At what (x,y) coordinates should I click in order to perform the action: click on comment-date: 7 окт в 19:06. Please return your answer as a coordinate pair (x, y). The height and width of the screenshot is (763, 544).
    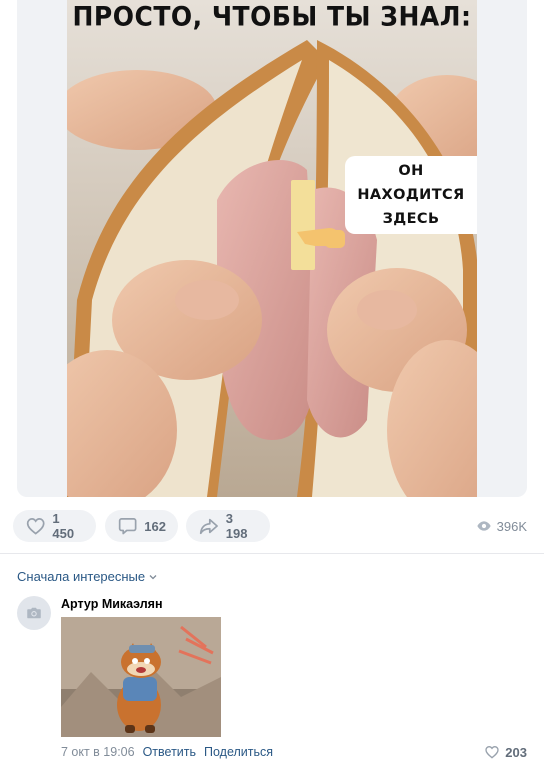
    Looking at the image, I should click on (98, 752).